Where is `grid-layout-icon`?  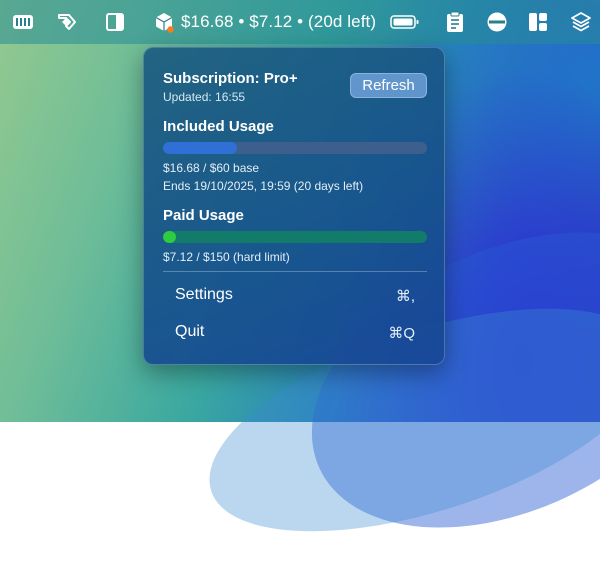 grid-layout-icon is located at coordinates (538, 22).